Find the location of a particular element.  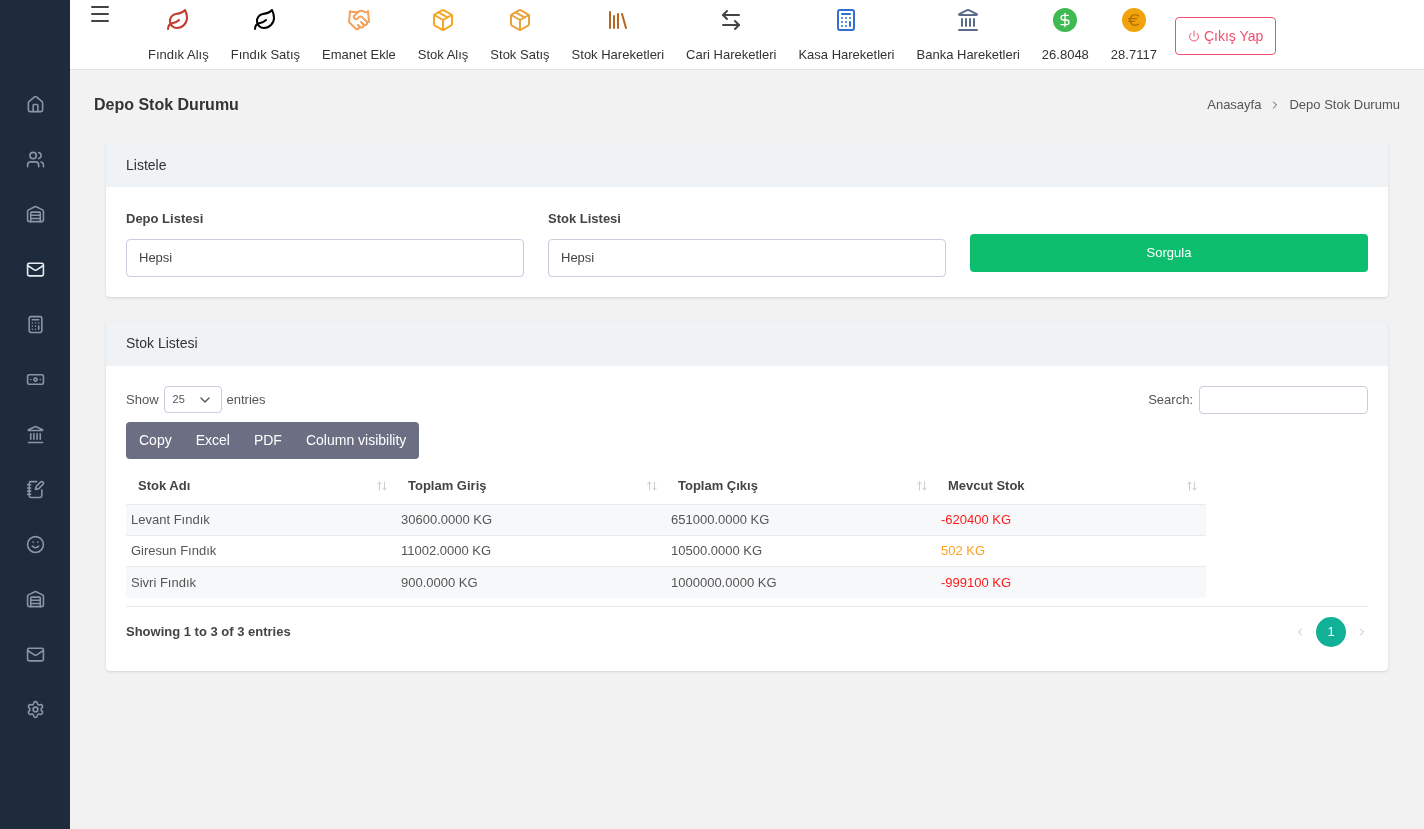

table-cell: 1000000.0000 KG is located at coordinates (801, 582).